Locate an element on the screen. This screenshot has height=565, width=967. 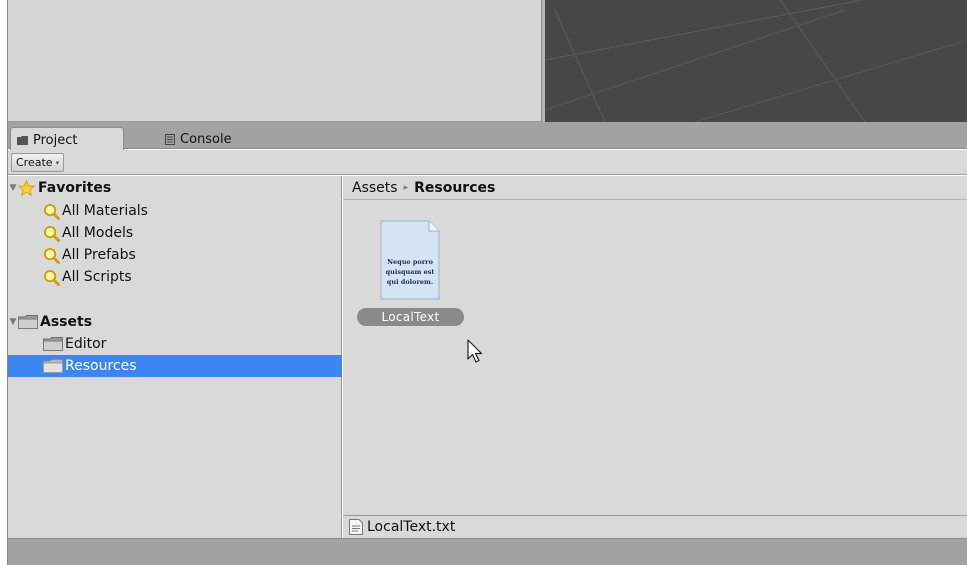
favorite-item: All Materials is located at coordinates (175, 211).